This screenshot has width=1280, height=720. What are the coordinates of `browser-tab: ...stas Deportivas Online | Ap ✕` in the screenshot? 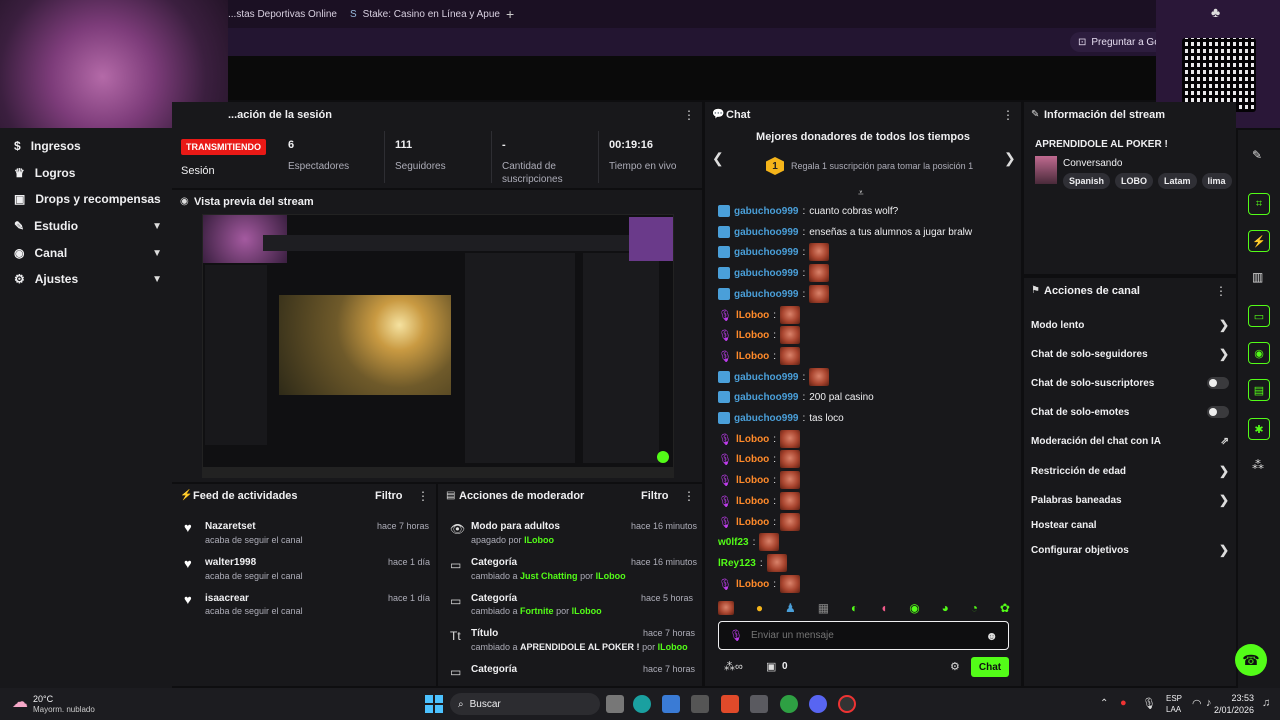 It's located at (284, 14).